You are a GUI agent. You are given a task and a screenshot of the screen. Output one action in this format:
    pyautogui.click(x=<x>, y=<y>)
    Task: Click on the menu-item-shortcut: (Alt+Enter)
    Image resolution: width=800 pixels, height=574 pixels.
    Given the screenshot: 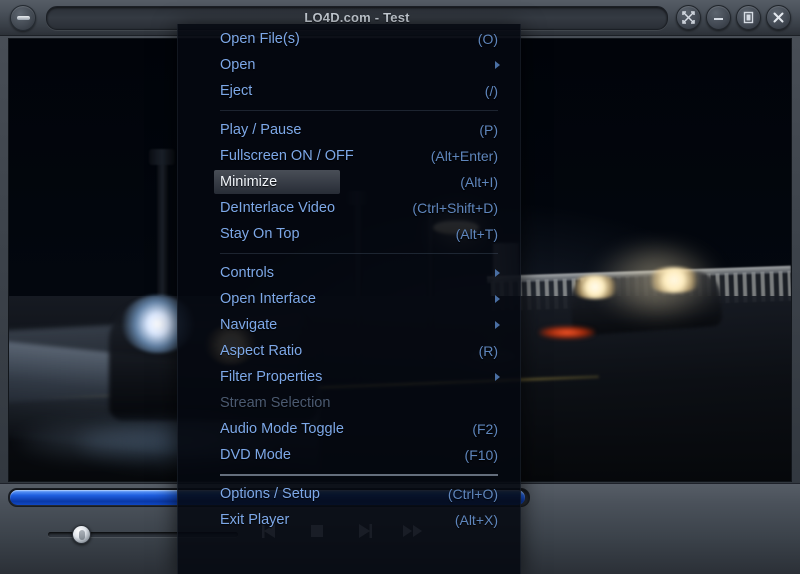 What is the action you would take?
    pyautogui.click(x=464, y=156)
    